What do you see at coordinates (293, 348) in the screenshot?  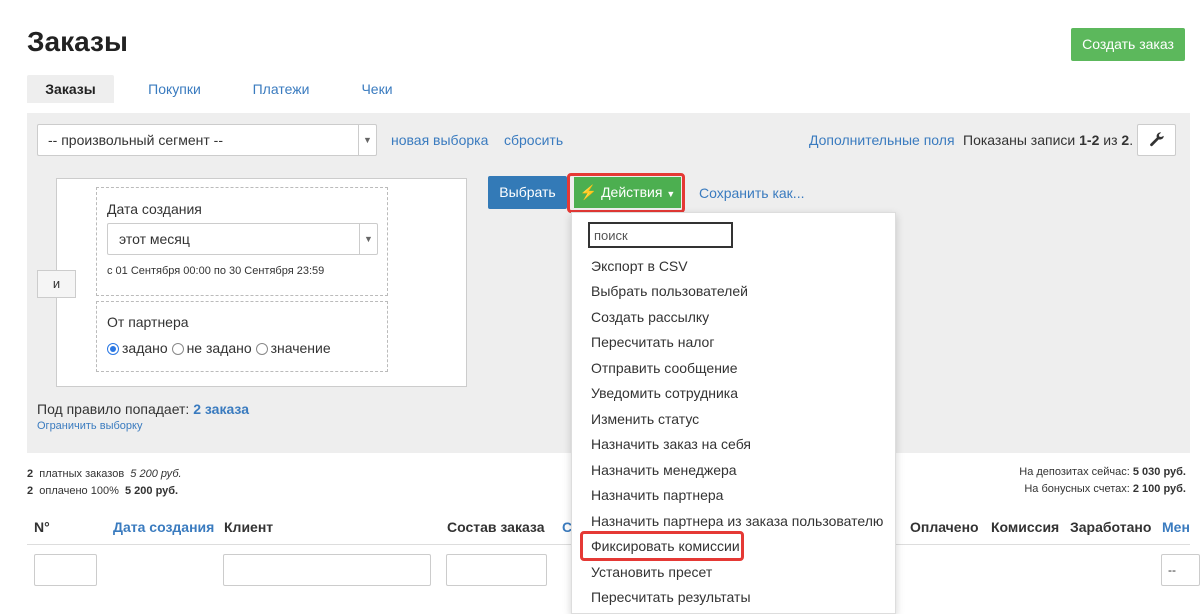 I see `radio-value: значение` at bounding box center [293, 348].